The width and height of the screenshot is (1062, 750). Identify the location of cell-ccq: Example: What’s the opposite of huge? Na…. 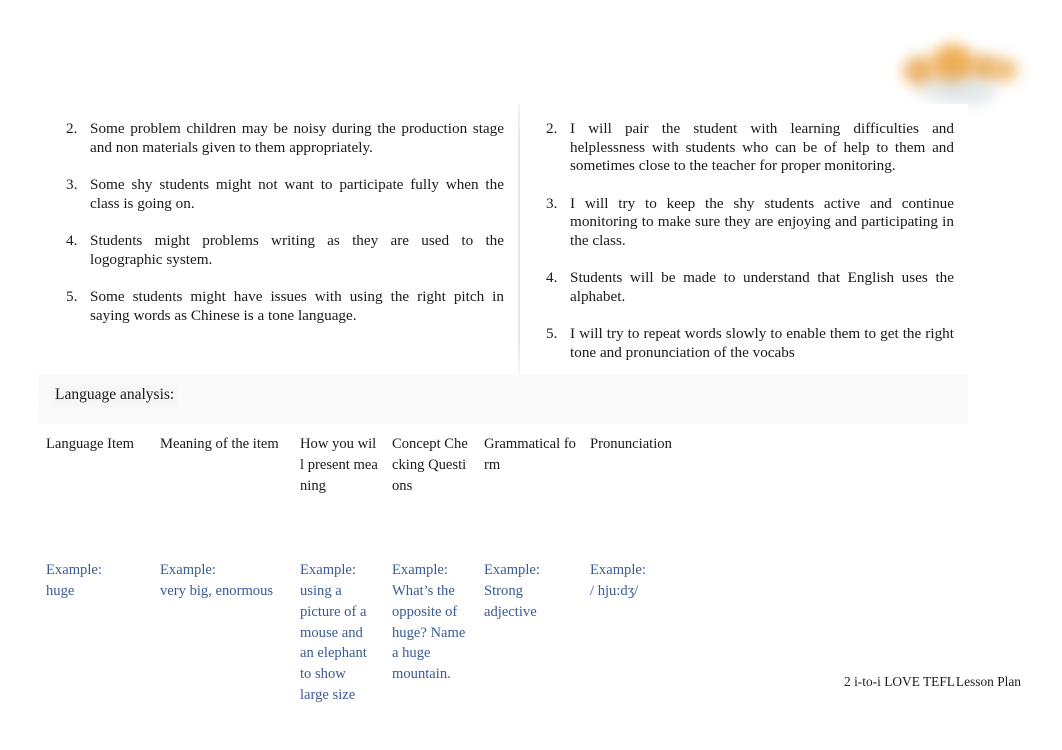
(430, 633).